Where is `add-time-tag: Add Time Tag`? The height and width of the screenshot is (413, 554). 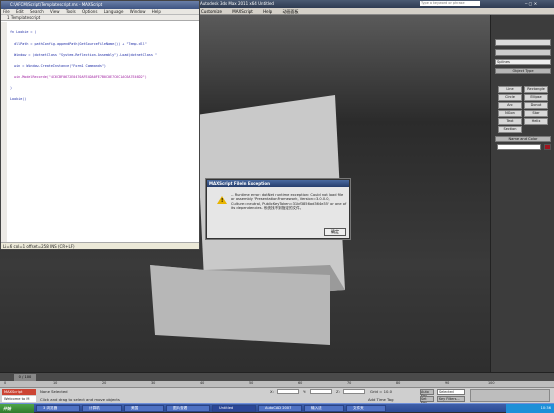
add-time-tag: Add Time Tag is located at coordinates (380, 399).